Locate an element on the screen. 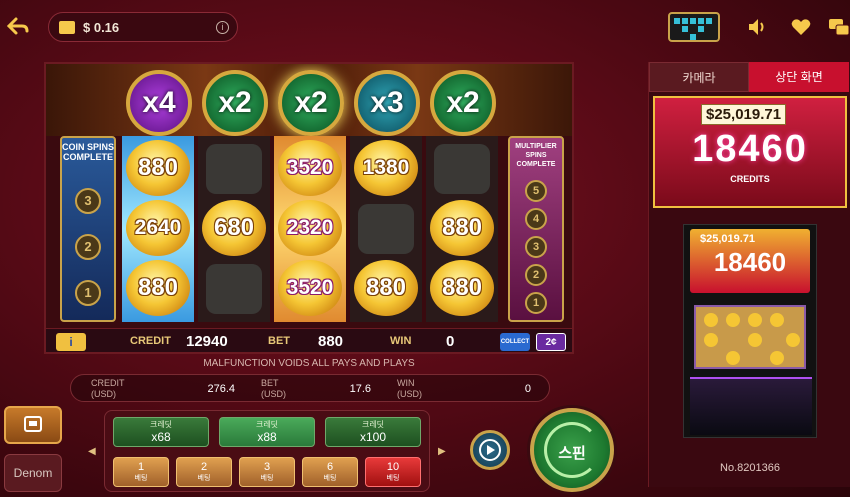 The width and height of the screenshot is (850, 497). win-usd-label-text: WIN is located at coordinates (406, 383).